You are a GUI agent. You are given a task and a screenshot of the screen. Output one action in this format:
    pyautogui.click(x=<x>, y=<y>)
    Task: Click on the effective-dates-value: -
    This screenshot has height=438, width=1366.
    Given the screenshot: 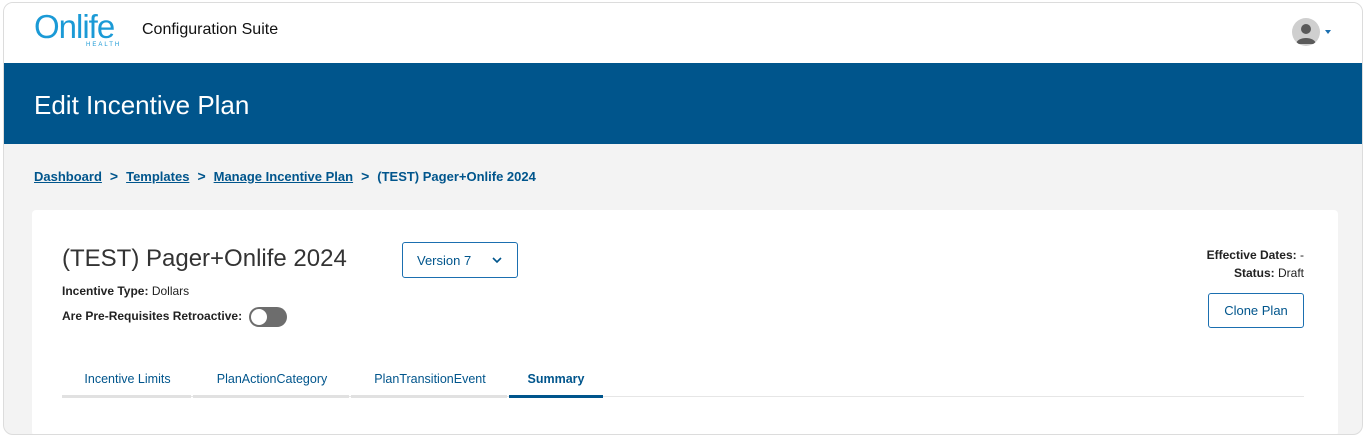 What is the action you would take?
    pyautogui.click(x=1302, y=255)
    